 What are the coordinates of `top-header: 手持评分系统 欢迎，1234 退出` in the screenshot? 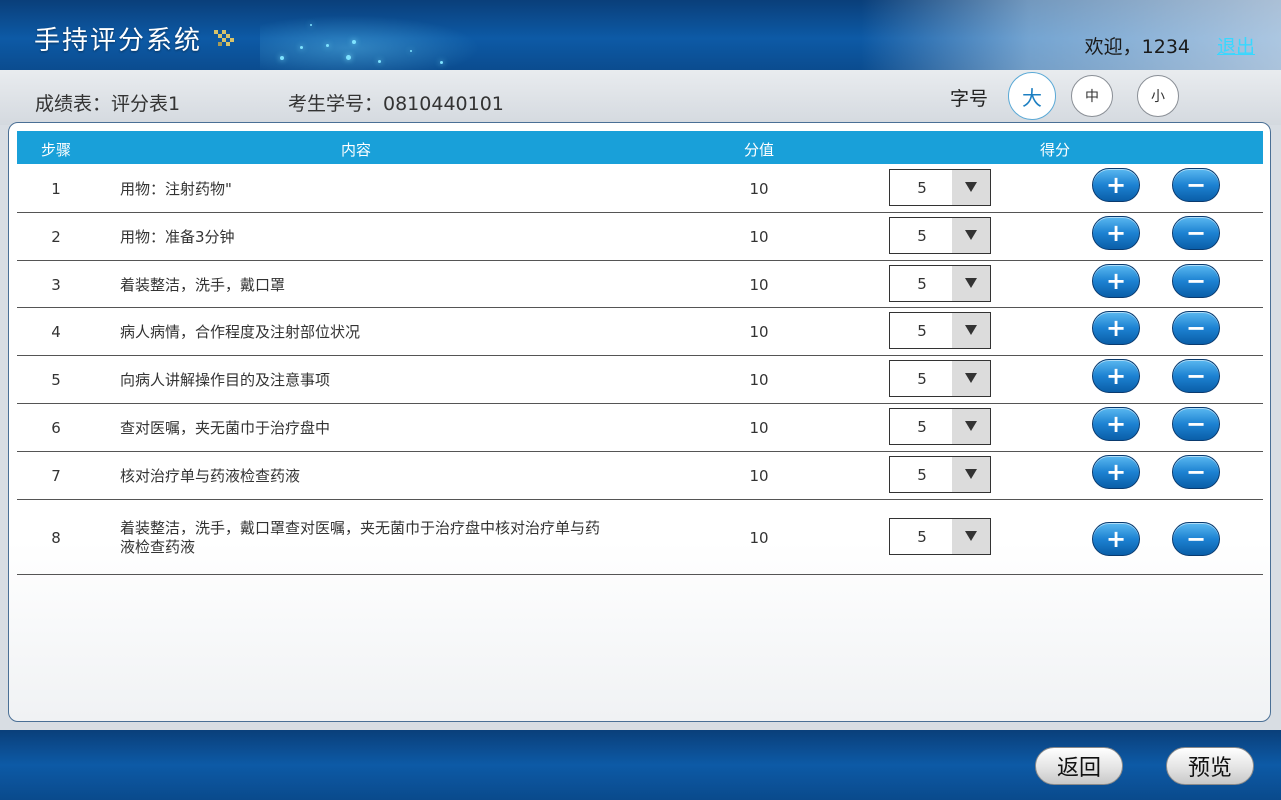 It's located at (640, 35).